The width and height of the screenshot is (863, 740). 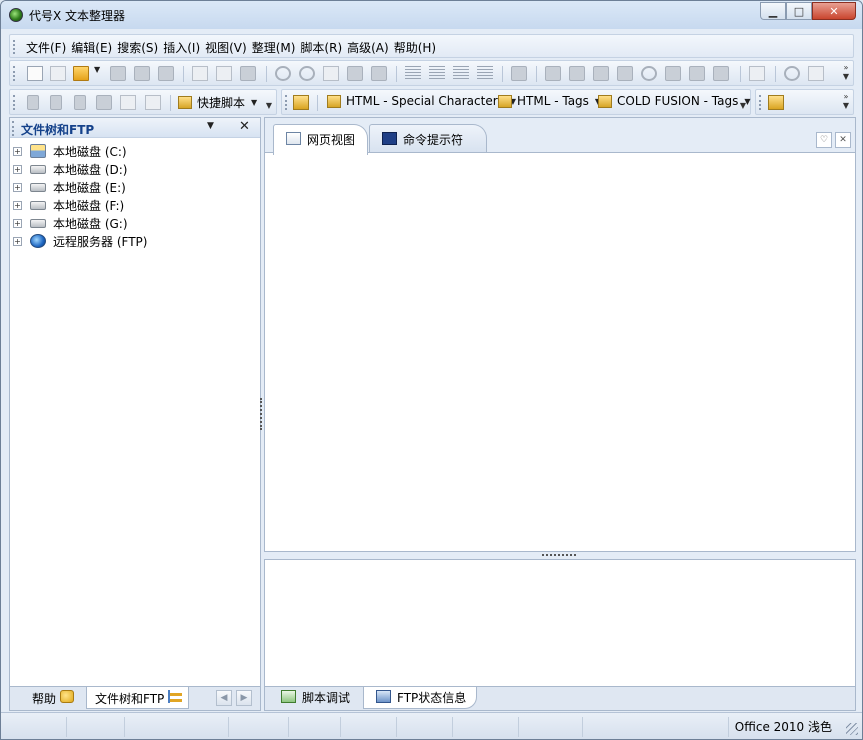 I want to click on next-tab-icon: ▶, so click(x=244, y=698).